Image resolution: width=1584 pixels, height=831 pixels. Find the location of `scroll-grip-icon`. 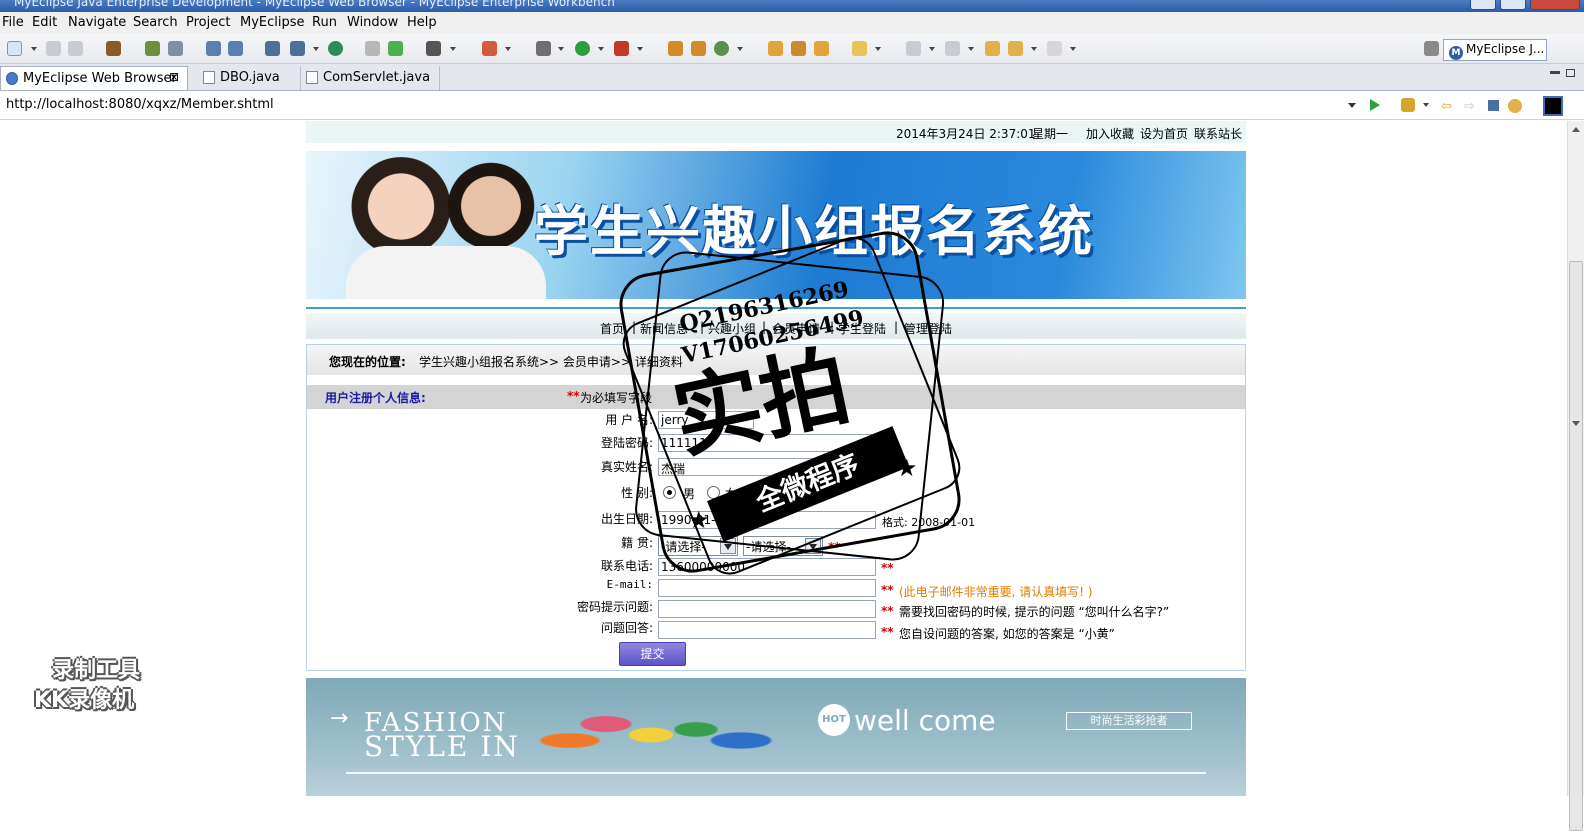

scroll-grip-icon is located at coordinates (1576, 423).